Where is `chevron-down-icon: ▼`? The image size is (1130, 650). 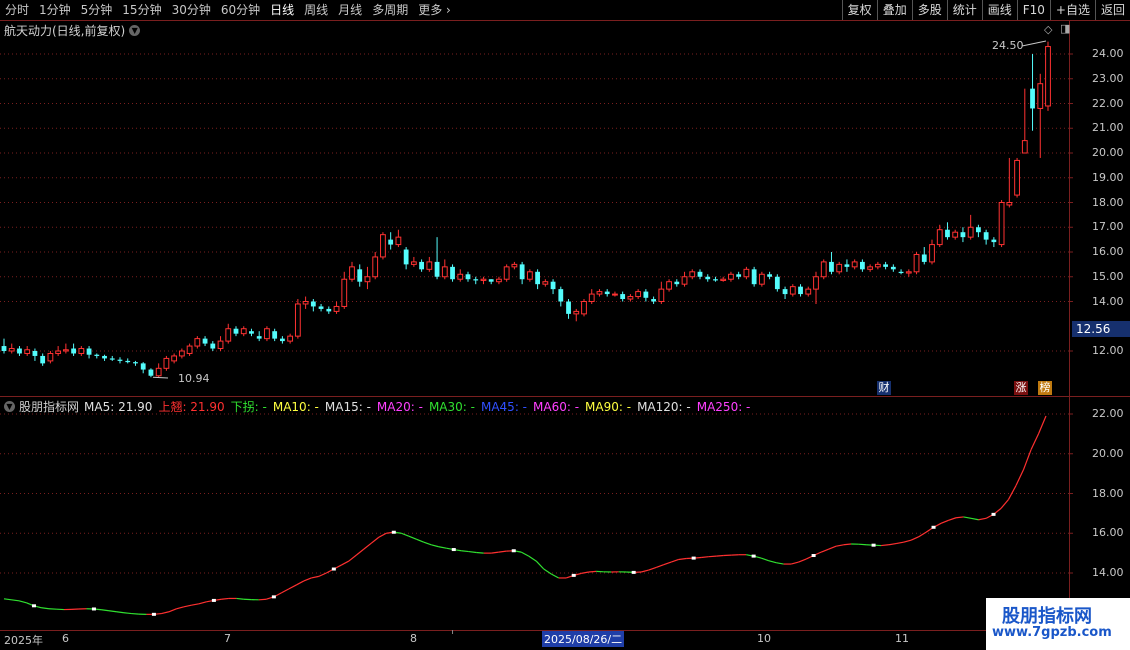
chevron-down-icon: ▼ is located at coordinates (9, 406).